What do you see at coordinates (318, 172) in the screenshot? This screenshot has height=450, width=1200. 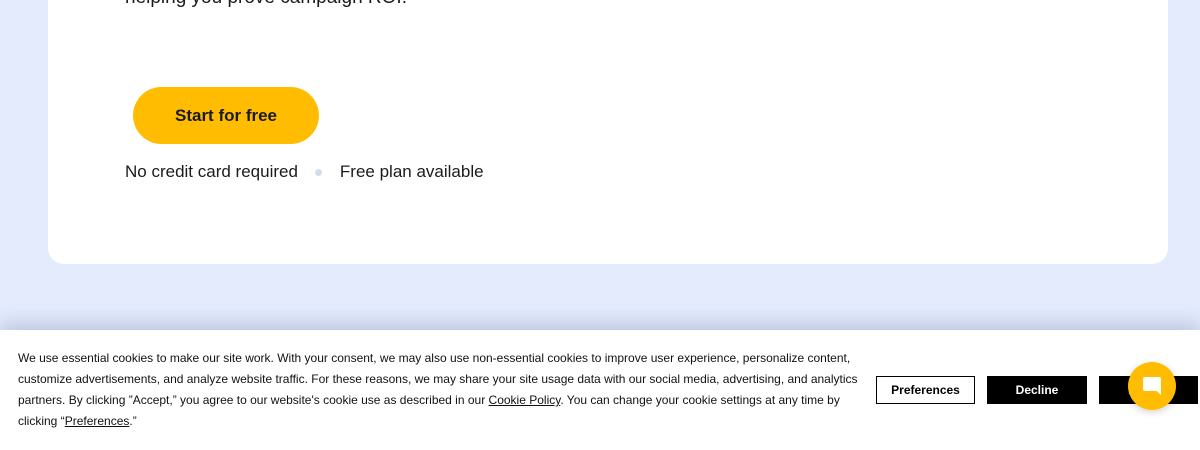 I see `separator-dot` at bounding box center [318, 172].